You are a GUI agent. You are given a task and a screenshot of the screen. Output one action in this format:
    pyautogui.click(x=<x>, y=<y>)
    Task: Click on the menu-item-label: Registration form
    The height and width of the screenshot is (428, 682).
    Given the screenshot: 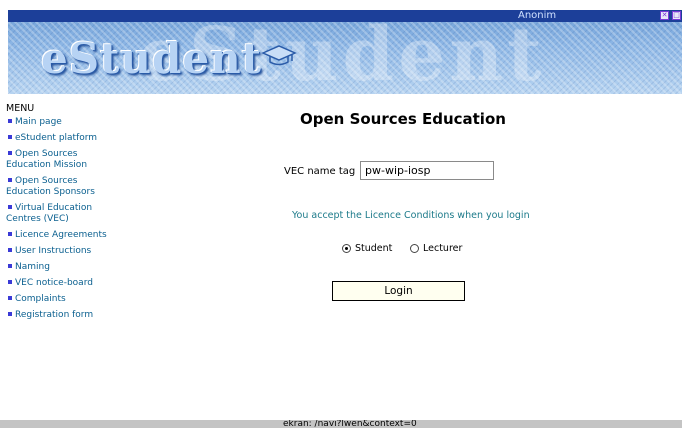 What is the action you would take?
    pyautogui.click(x=54, y=315)
    